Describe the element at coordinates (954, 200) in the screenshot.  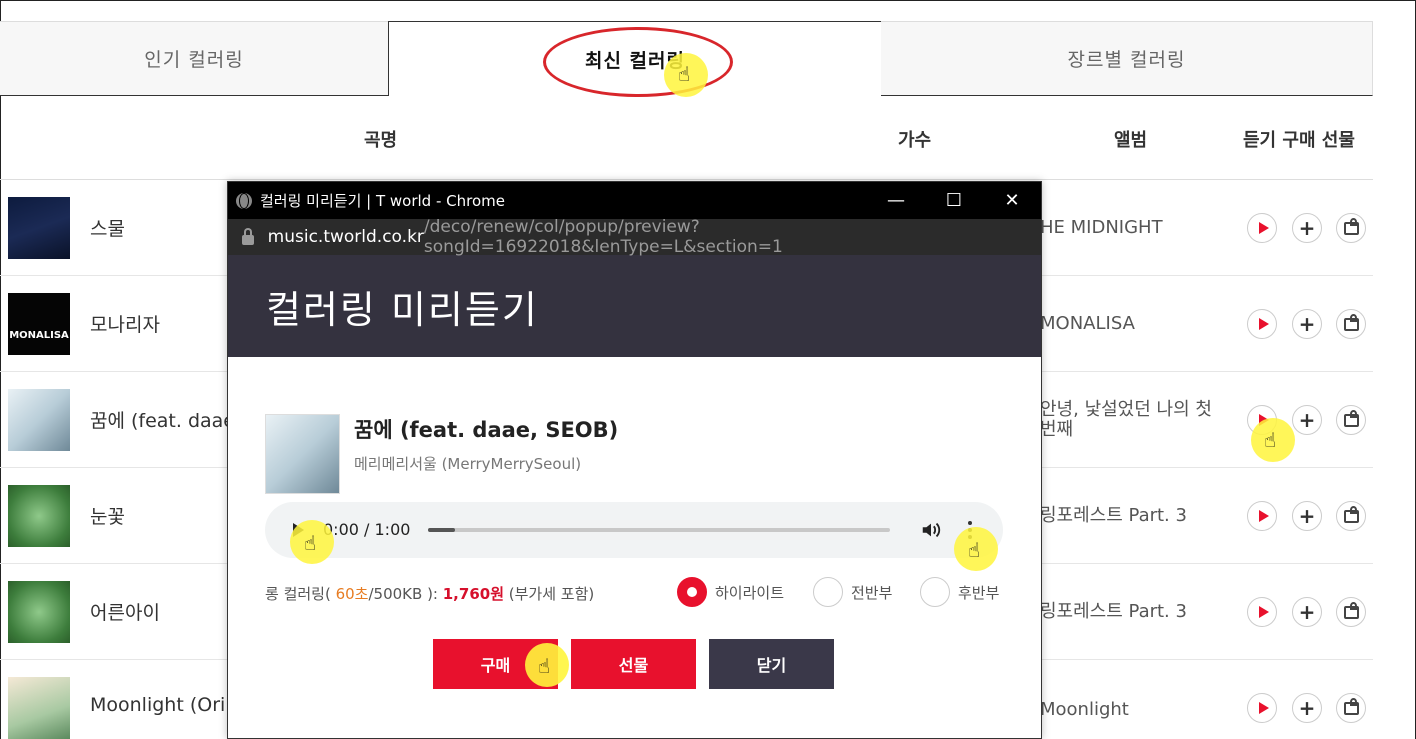
I see `maximize-button: ☐` at that location.